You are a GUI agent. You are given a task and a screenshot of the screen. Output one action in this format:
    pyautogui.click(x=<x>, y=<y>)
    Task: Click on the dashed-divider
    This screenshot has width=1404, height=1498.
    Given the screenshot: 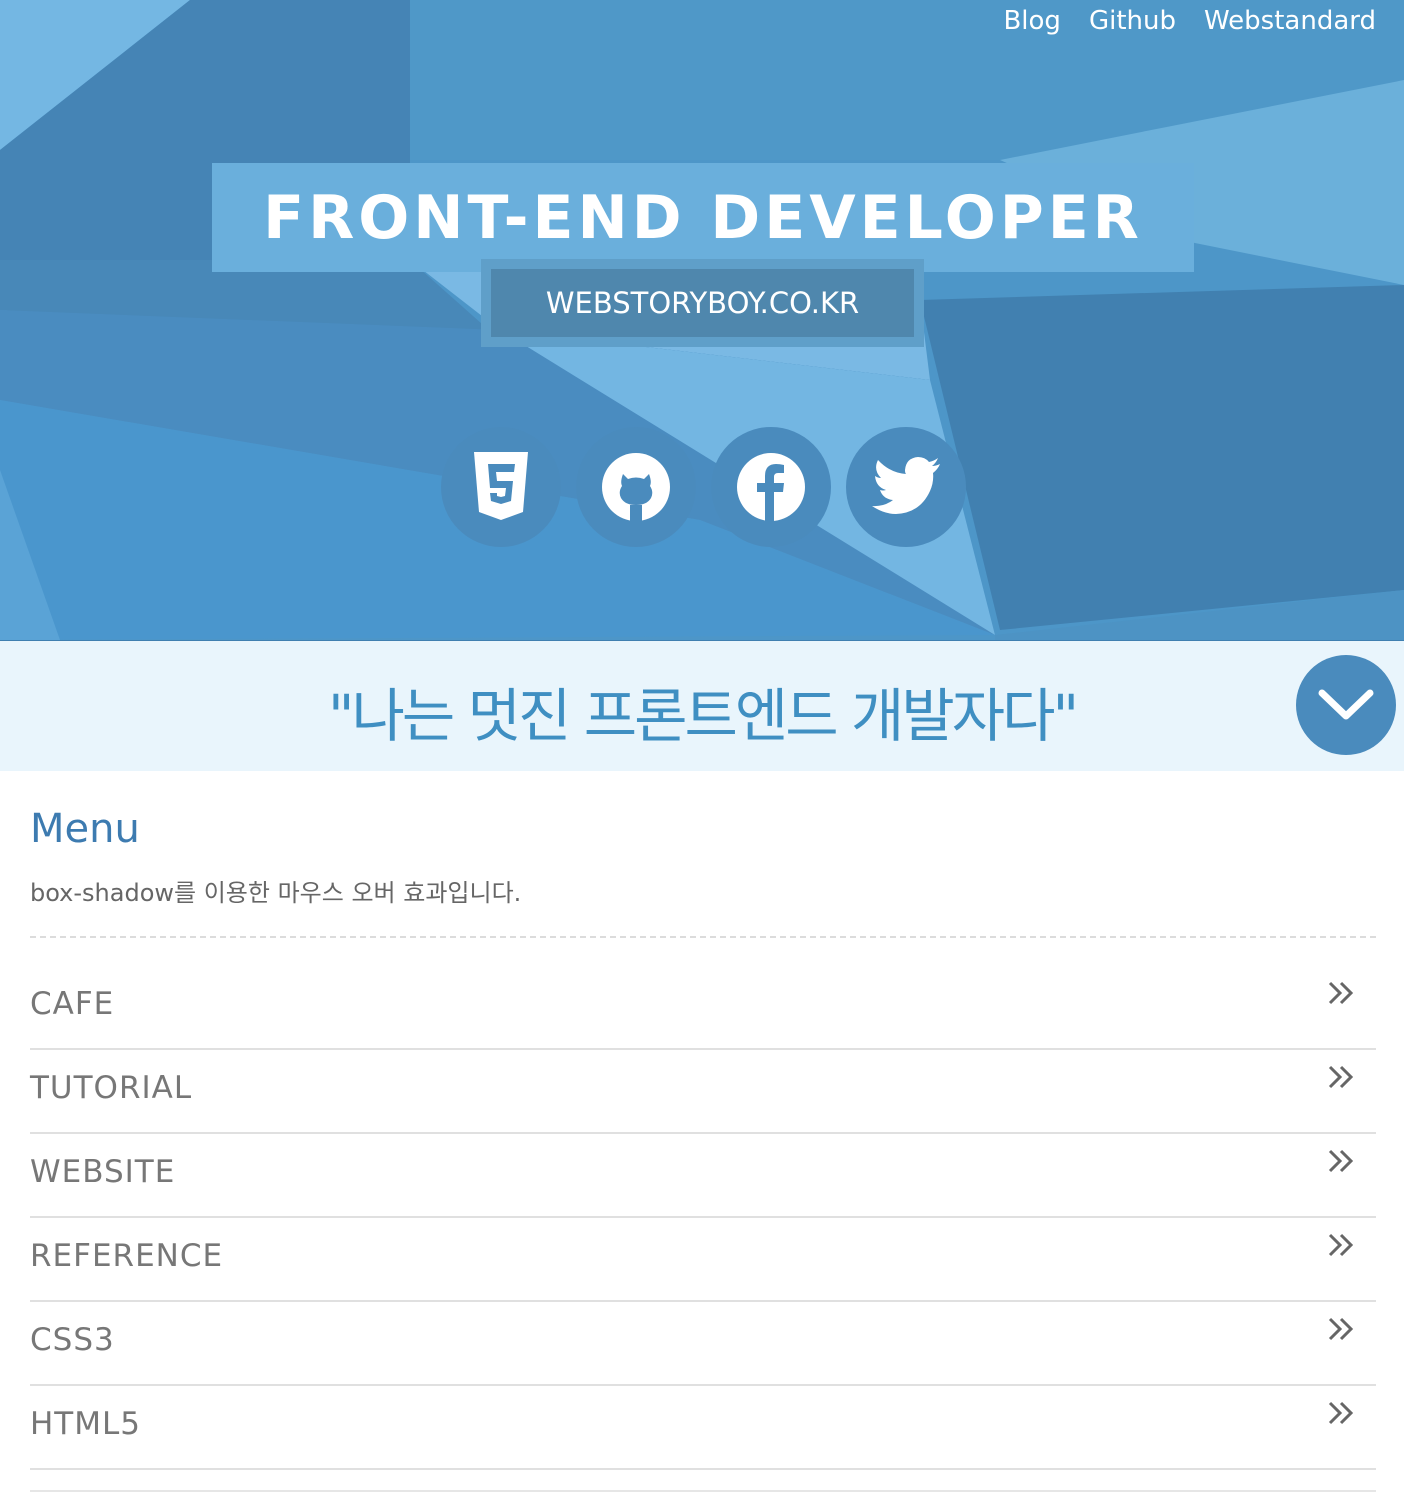 What is the action you would take?
    pyautogui.click(x=703, y=937)
    